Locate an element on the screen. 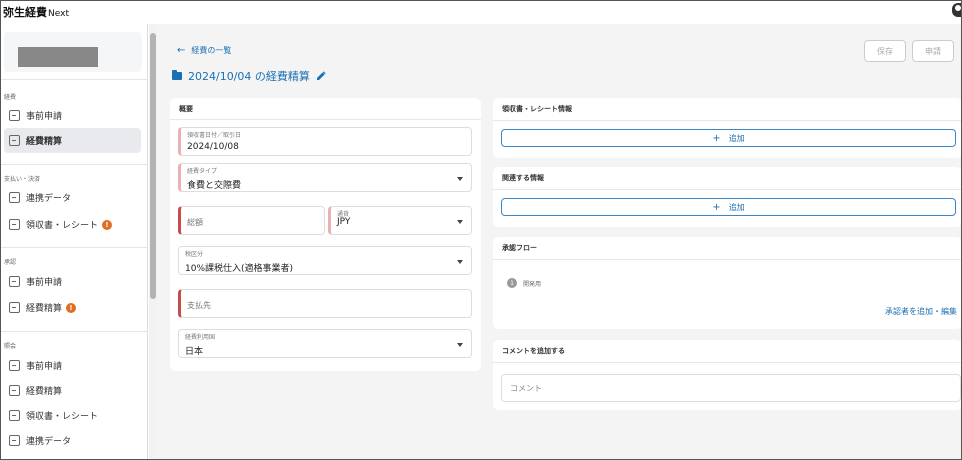  approval-form-icon is located at coordinates (14, 281).